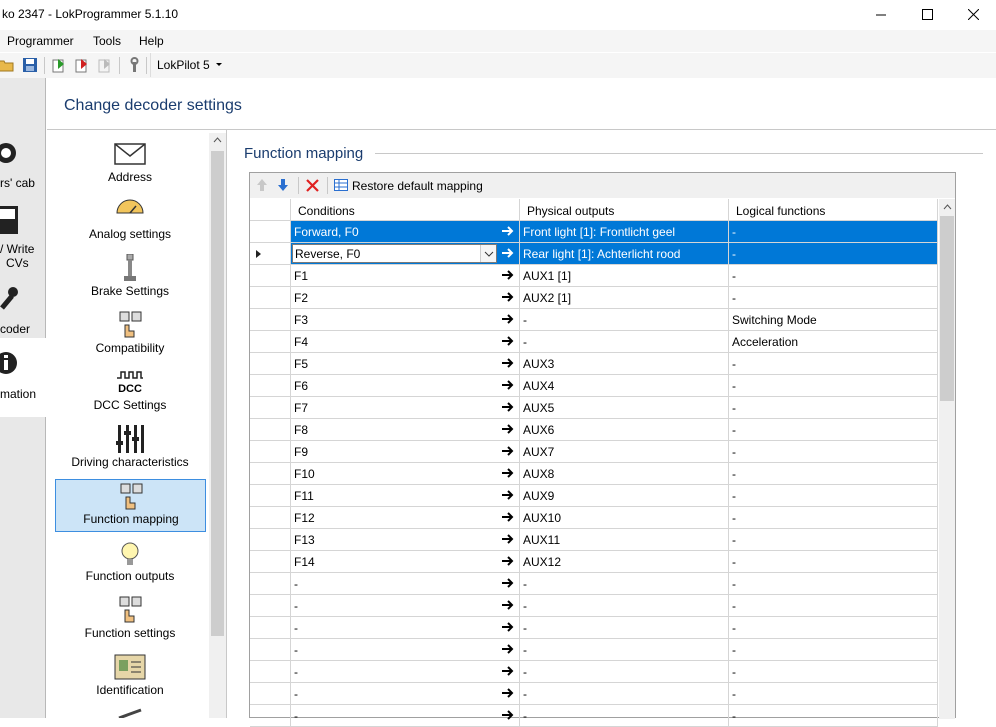 The image size is (996, 727). Describe the element at coordinates (947, 207) in the screenshot. I see `scroll-up-icon` at that location.